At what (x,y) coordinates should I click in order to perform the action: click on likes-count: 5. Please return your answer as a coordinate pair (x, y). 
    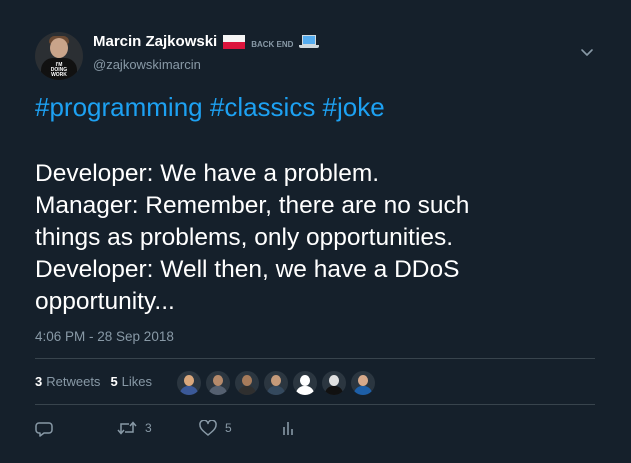
    Looking at the image, I should click on (114, 381).